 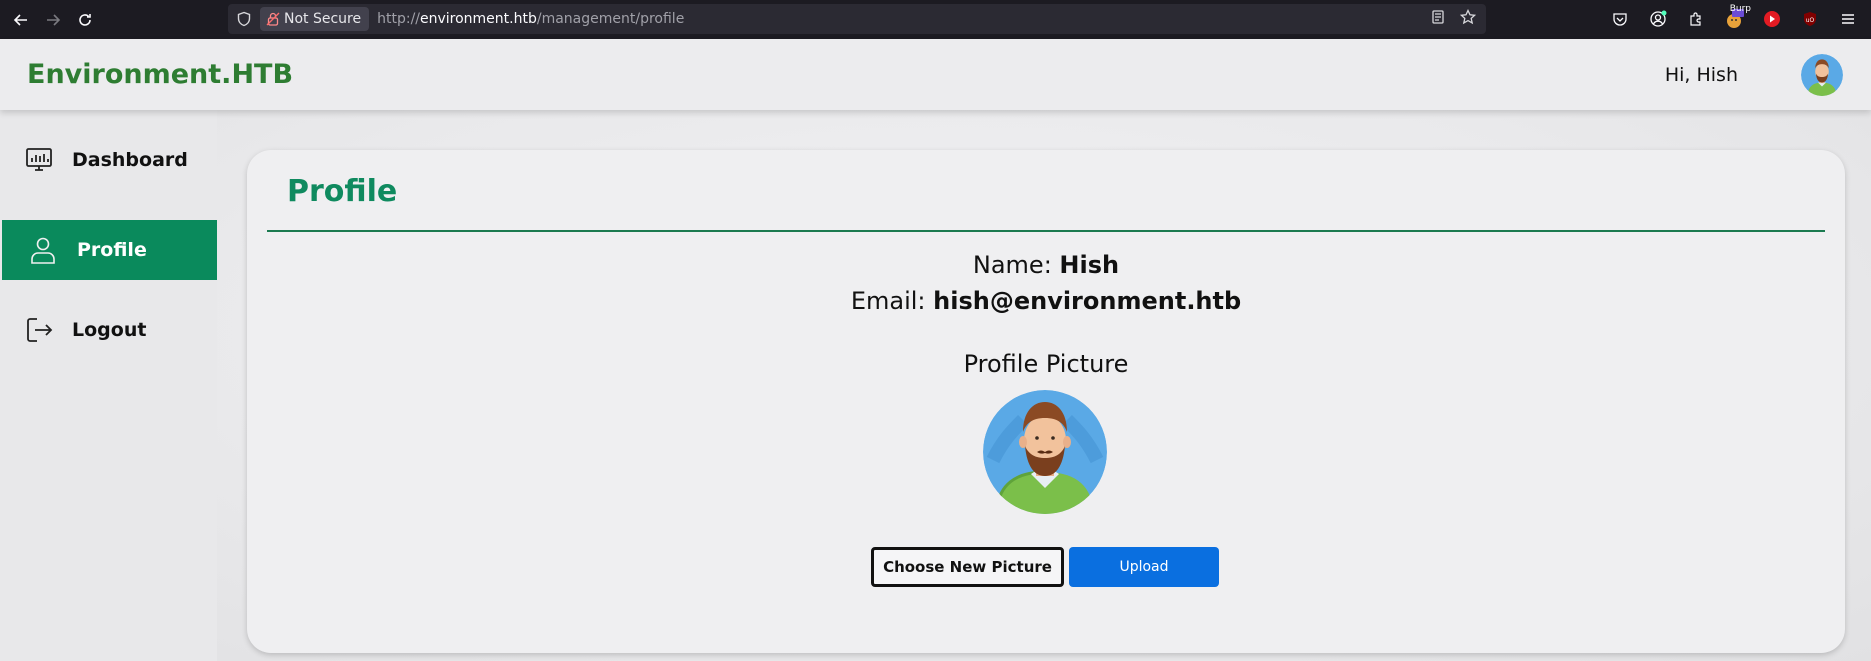 What do you see at coordinates (1772, 19) in the screenshot?
I see `youtube-extension-icon` at bounding box center [1772, 19].